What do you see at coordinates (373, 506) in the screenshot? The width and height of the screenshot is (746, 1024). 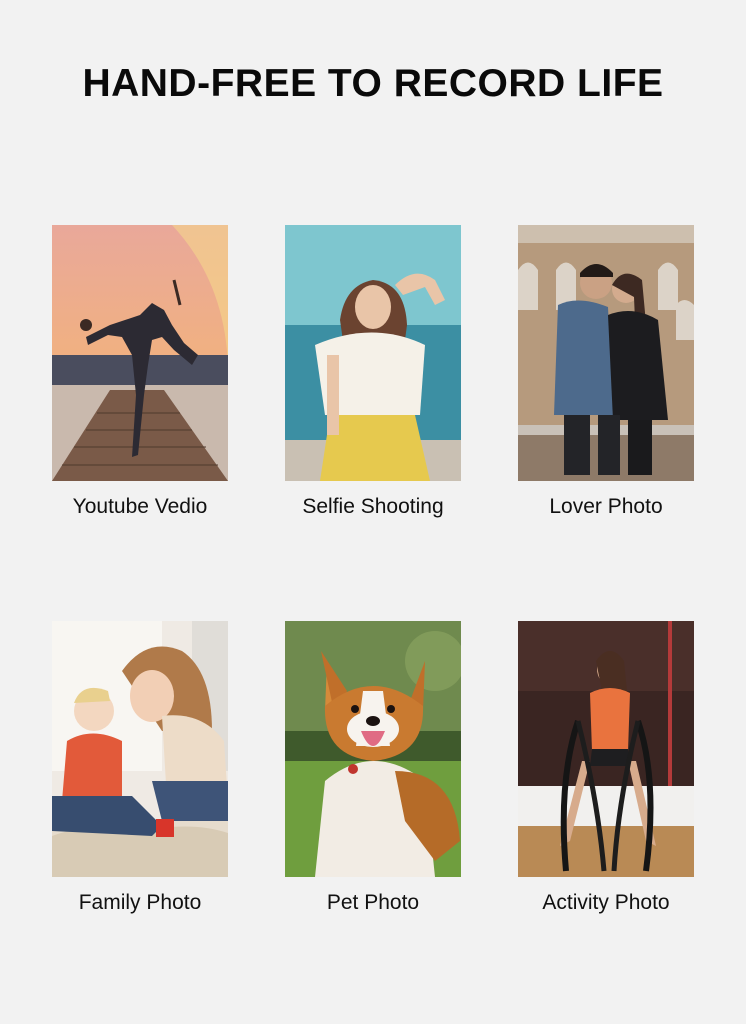 I see `caption-selfie-shooting: Selfie Shooting` at bounding box center [373, 506].